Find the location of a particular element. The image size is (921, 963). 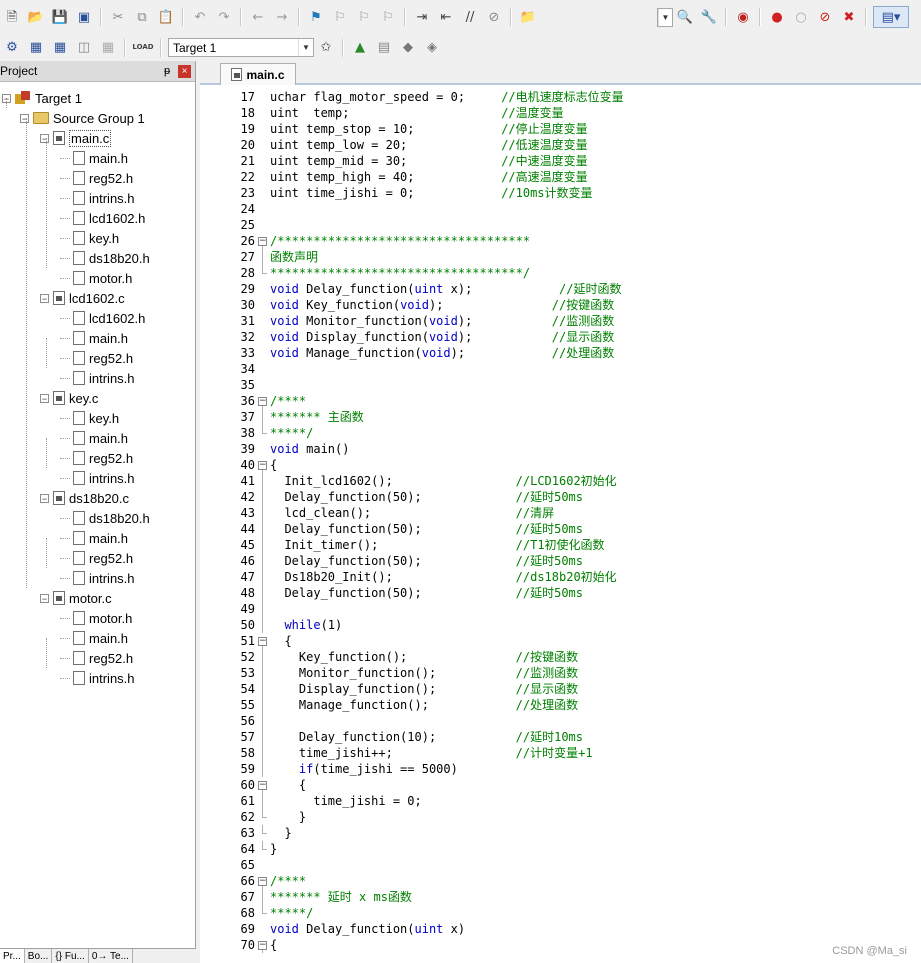

code-line: void main() is located at coordinates (309, 449).